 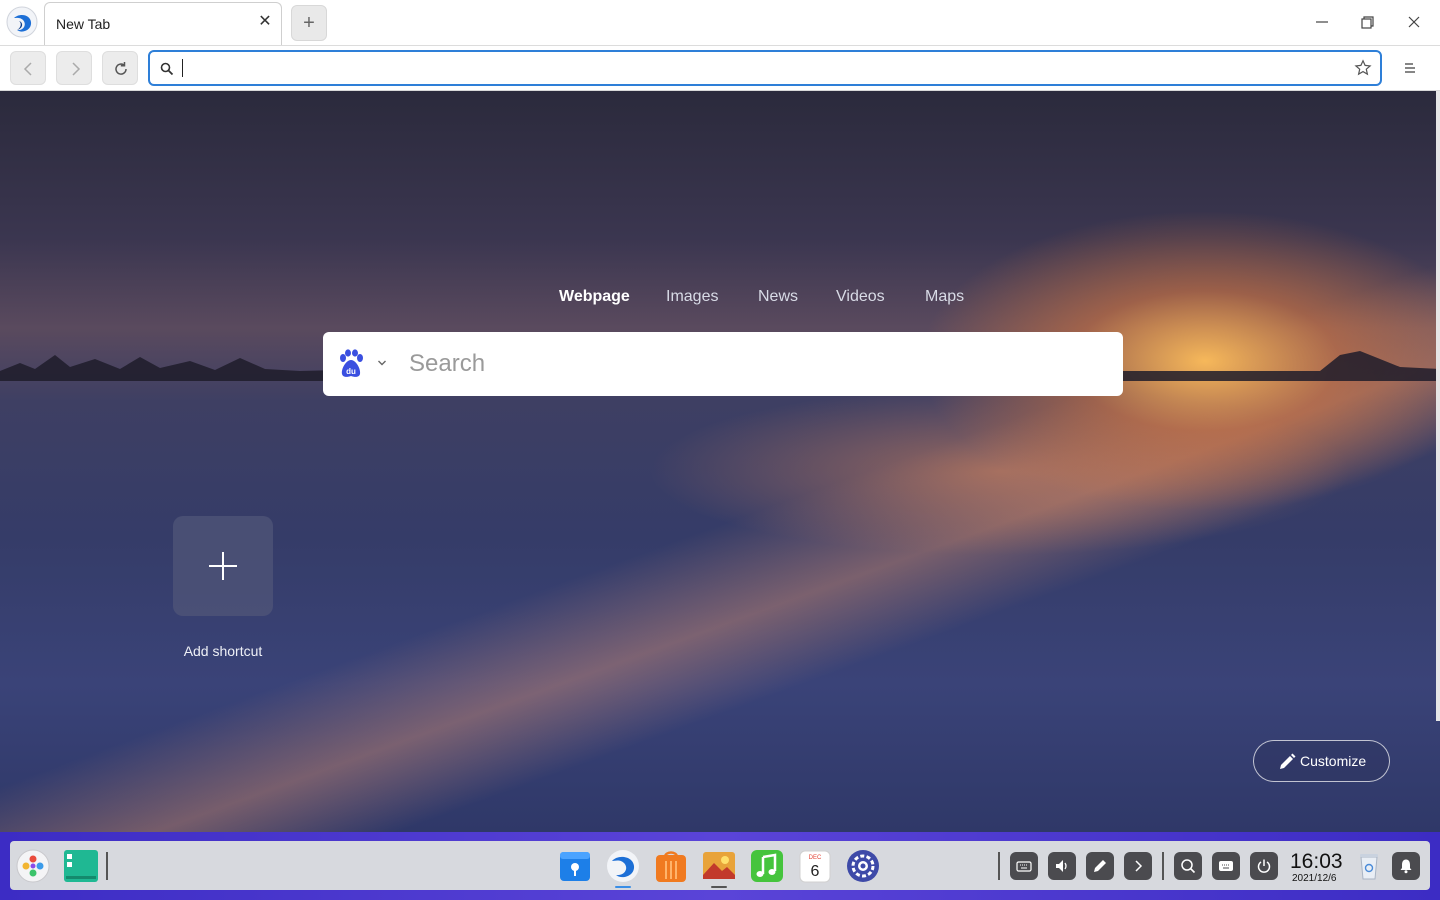 I want to click on multitask-view-icon, so click(x=81, y=866).